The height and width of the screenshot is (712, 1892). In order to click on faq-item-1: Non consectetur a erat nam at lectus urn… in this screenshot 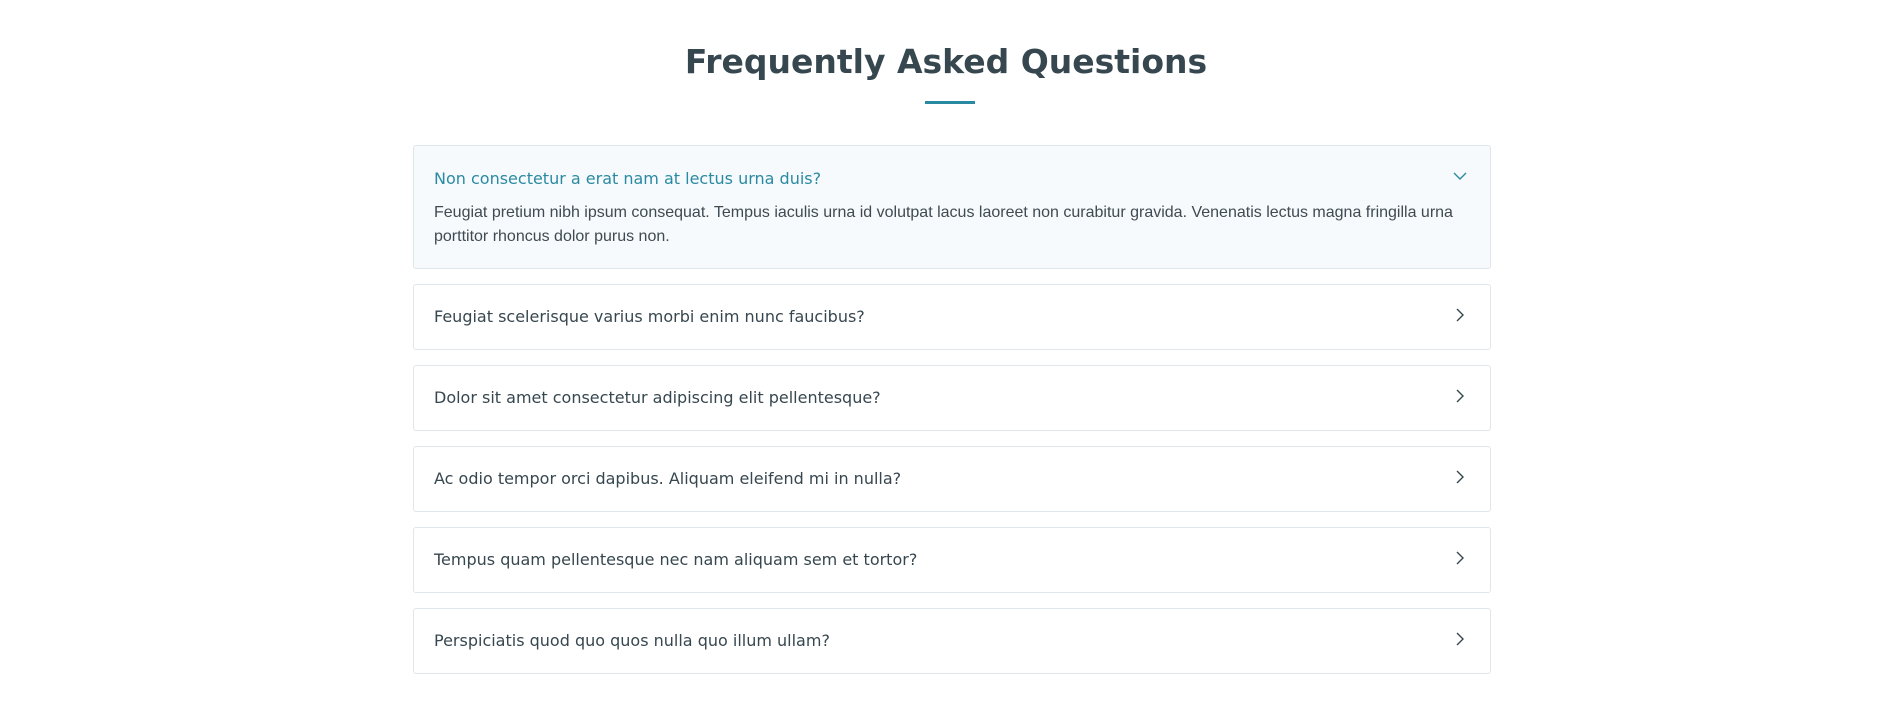, I will do `click(952, 207)`.